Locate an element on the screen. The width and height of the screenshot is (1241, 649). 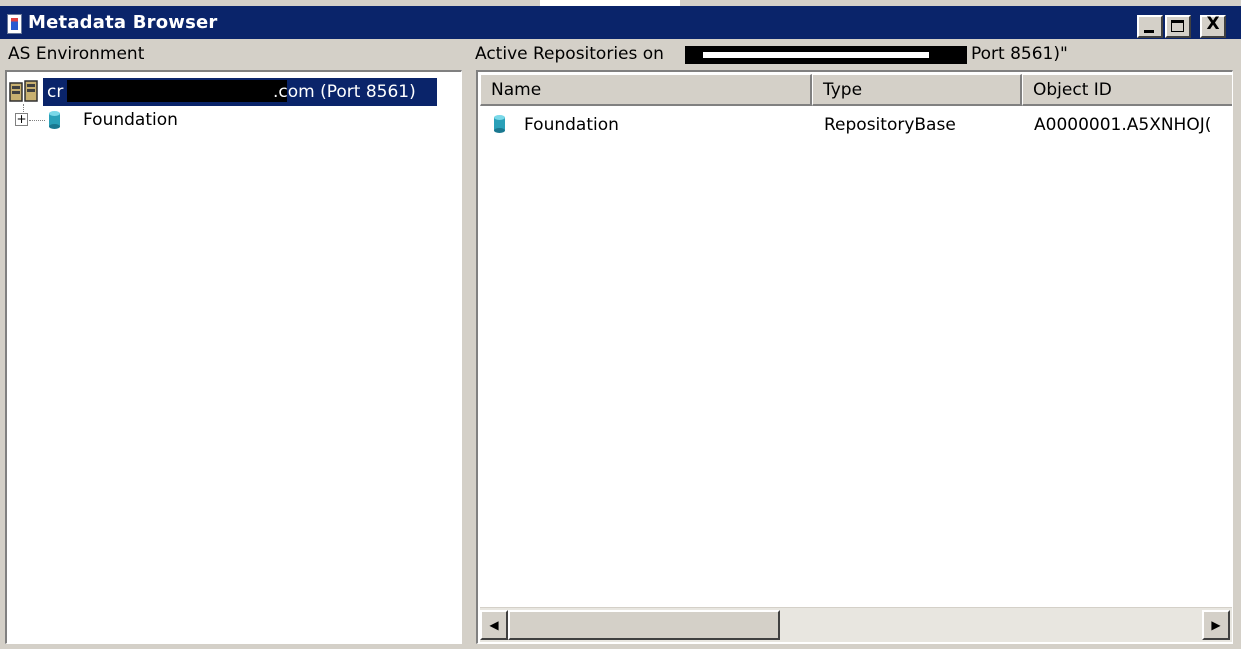
scrollbar-thumb is located at coordinates (644, 625).